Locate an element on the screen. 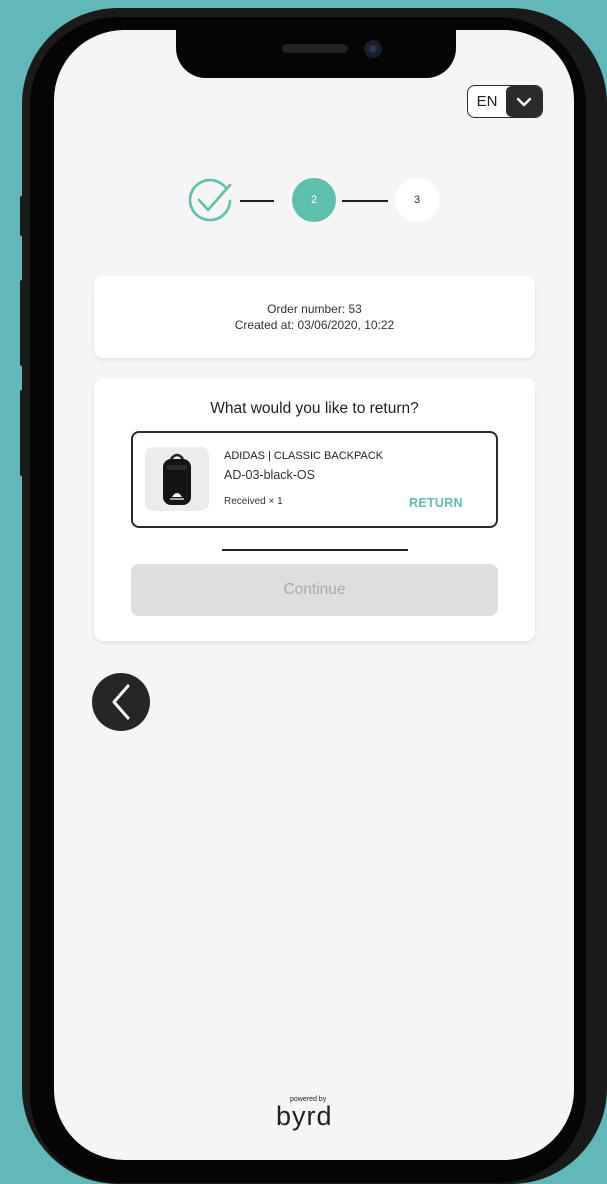 This screenshot has width=607, height=1184. chevron-down-icon is located at coordinates (524, 101).